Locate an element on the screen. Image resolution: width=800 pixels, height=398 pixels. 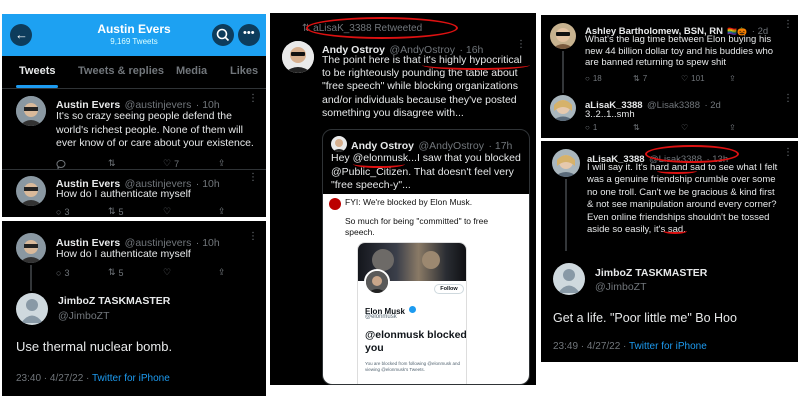
logo-icon is located at coordinates (335, 204).